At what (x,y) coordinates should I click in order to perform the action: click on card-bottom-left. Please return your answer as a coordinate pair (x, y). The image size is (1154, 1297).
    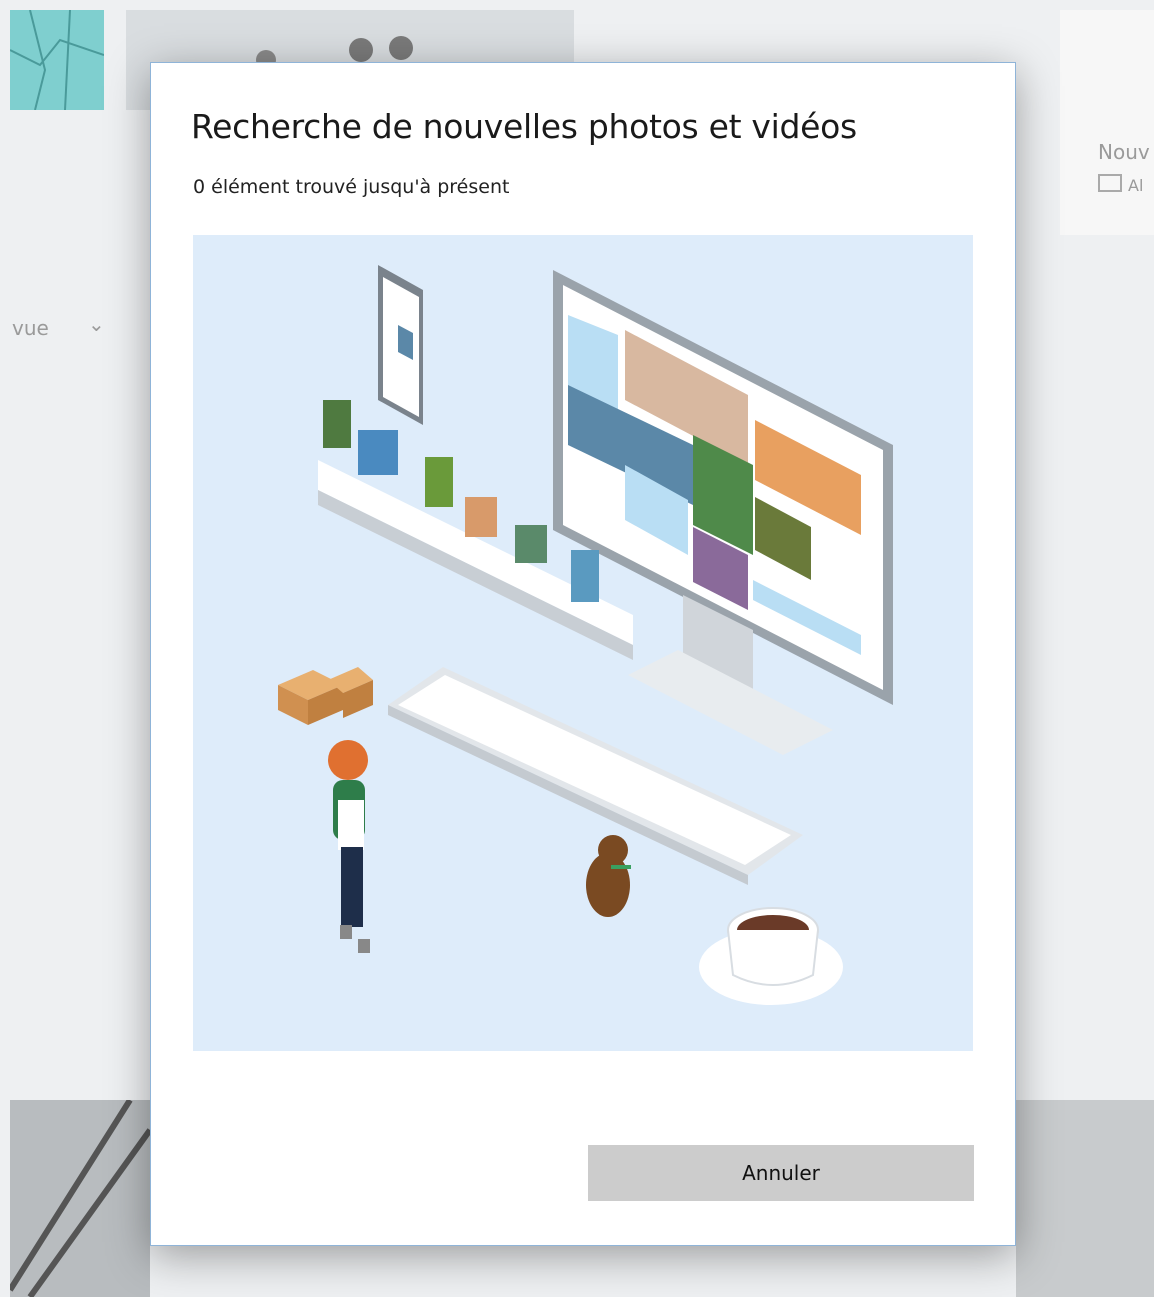
    Looking at the image, I should click on (80, 122).